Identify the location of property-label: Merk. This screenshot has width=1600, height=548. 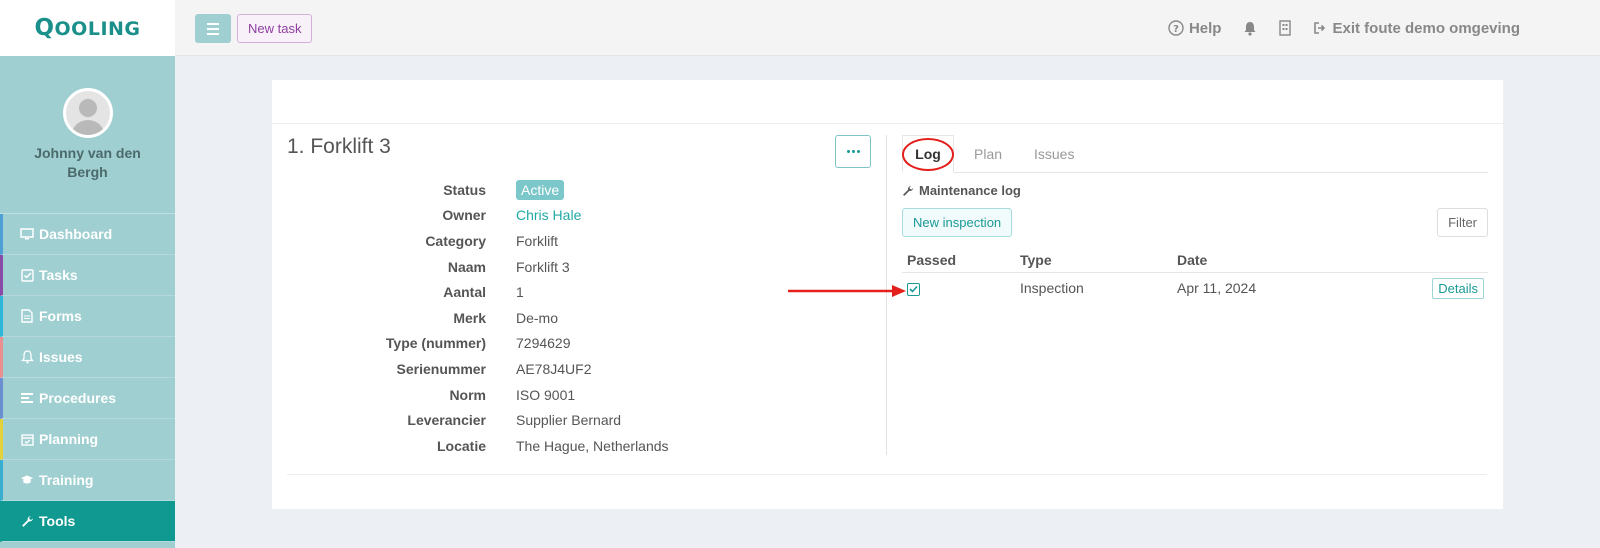
(469, 317).